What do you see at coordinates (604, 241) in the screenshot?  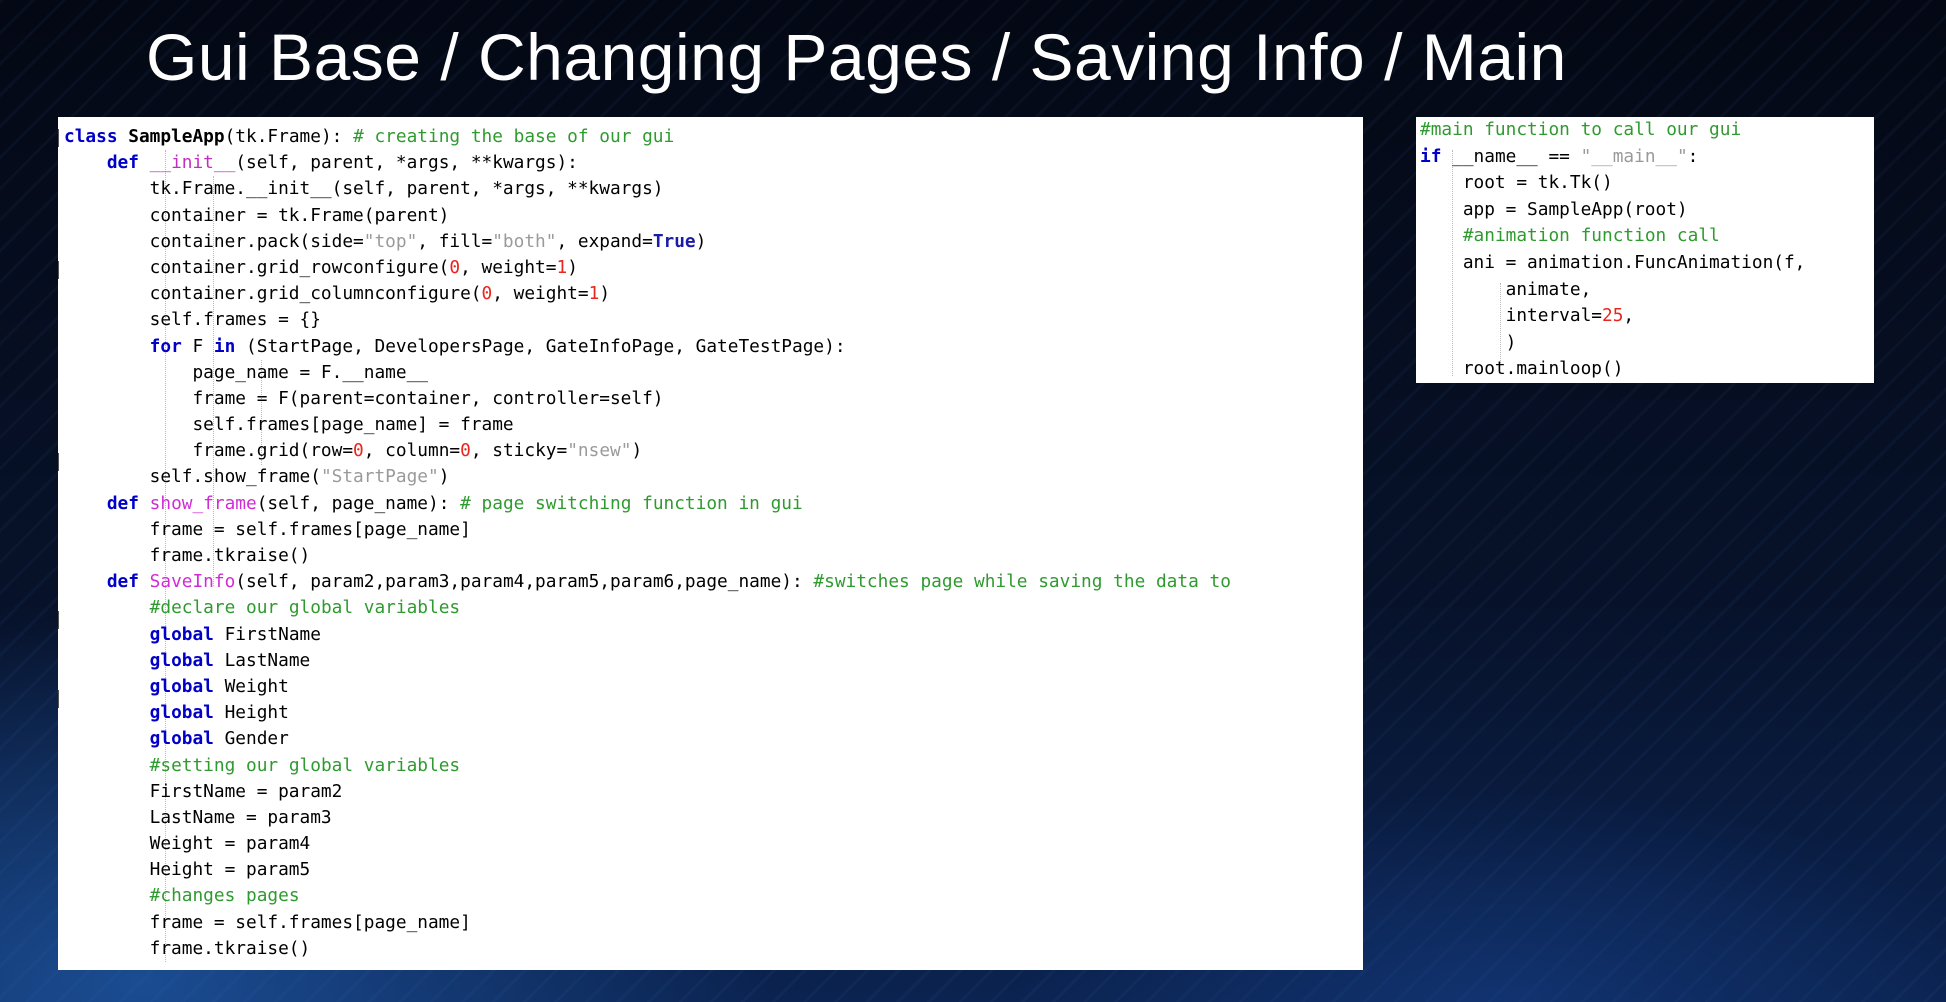 I see `code-token: , expand=` at bounding box center [604, 241].